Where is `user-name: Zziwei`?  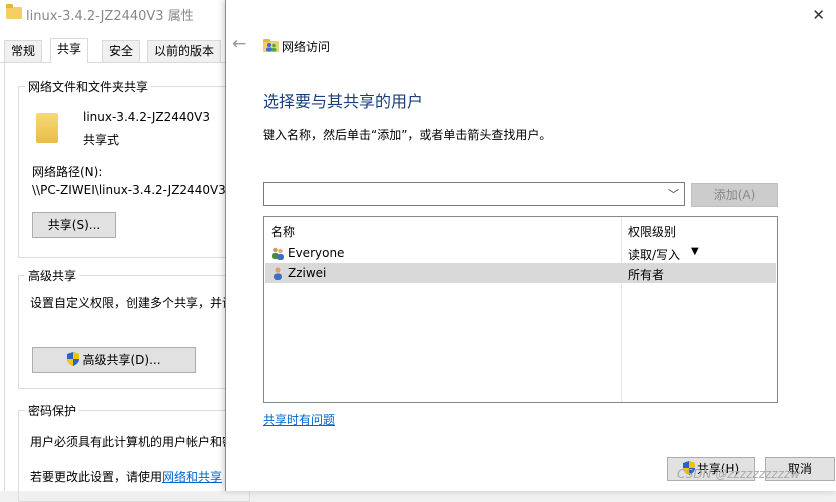
user-name: Zziwei is located at coordinates (307, 273).